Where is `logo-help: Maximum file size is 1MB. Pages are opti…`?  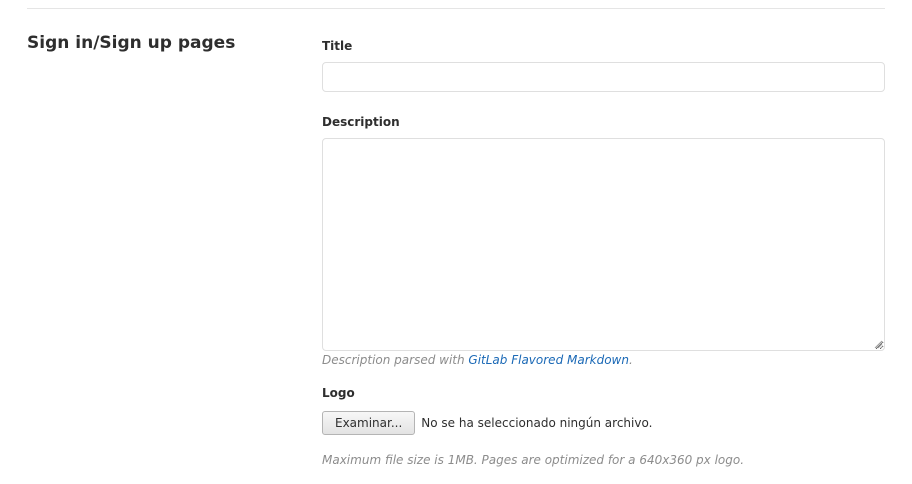
logo-help: Maximum file size is 1MB. Pages are opti… is located at coordinates (533, 460).